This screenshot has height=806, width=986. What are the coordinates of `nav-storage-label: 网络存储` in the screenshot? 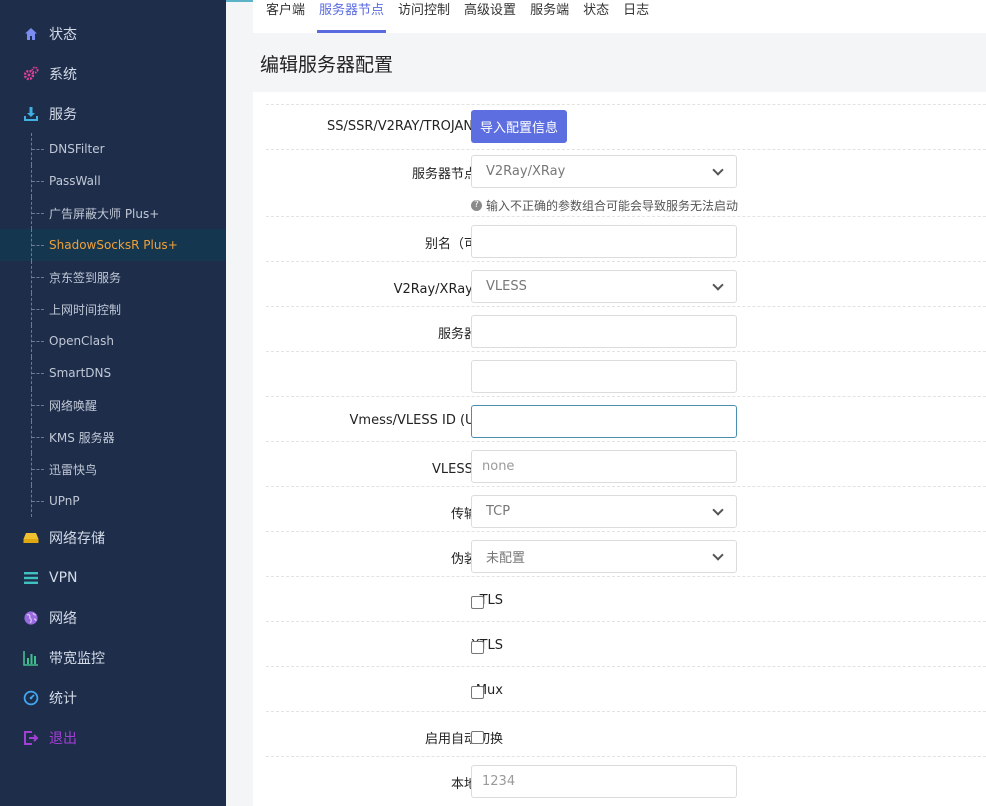 It's located at (77, 539).